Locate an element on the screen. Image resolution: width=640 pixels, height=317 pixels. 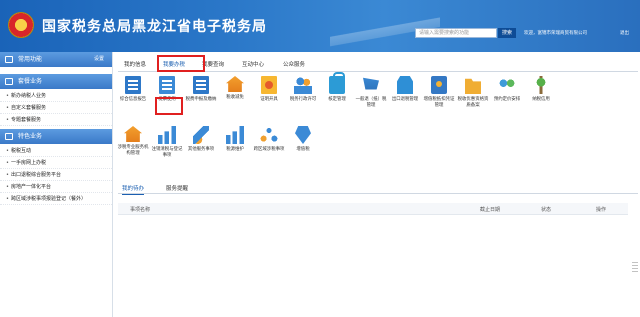
site-title: 国家税务总局黑龙江省电子税务局 is located at coordinates (154, 27).